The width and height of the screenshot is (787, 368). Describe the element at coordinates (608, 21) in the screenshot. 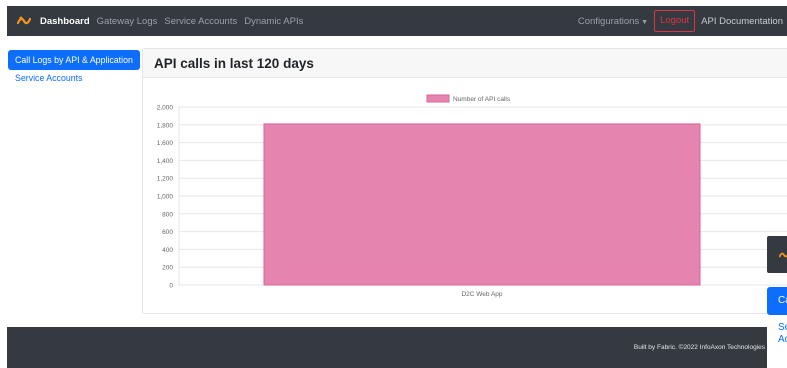

I see `nav-configurations-label: Configurations` at that location.